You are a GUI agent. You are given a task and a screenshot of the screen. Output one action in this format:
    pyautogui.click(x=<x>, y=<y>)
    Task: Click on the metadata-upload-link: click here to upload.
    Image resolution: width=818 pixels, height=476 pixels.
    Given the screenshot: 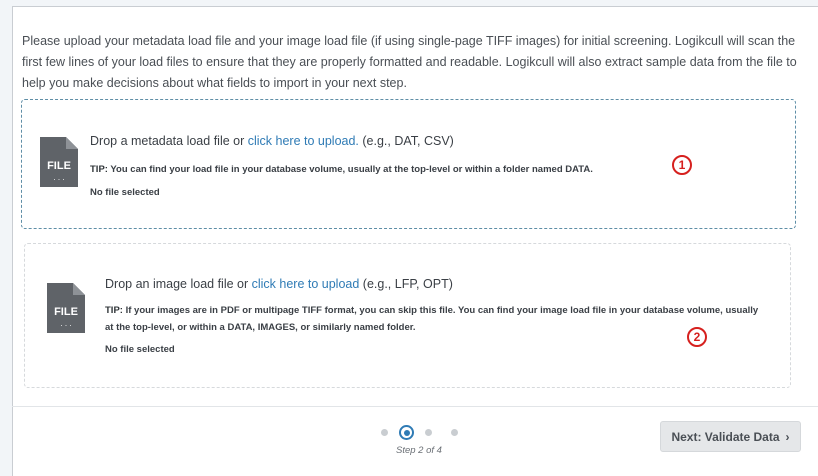 What is the action you would take?
    pyautogui.click(x=303, y=141)
    